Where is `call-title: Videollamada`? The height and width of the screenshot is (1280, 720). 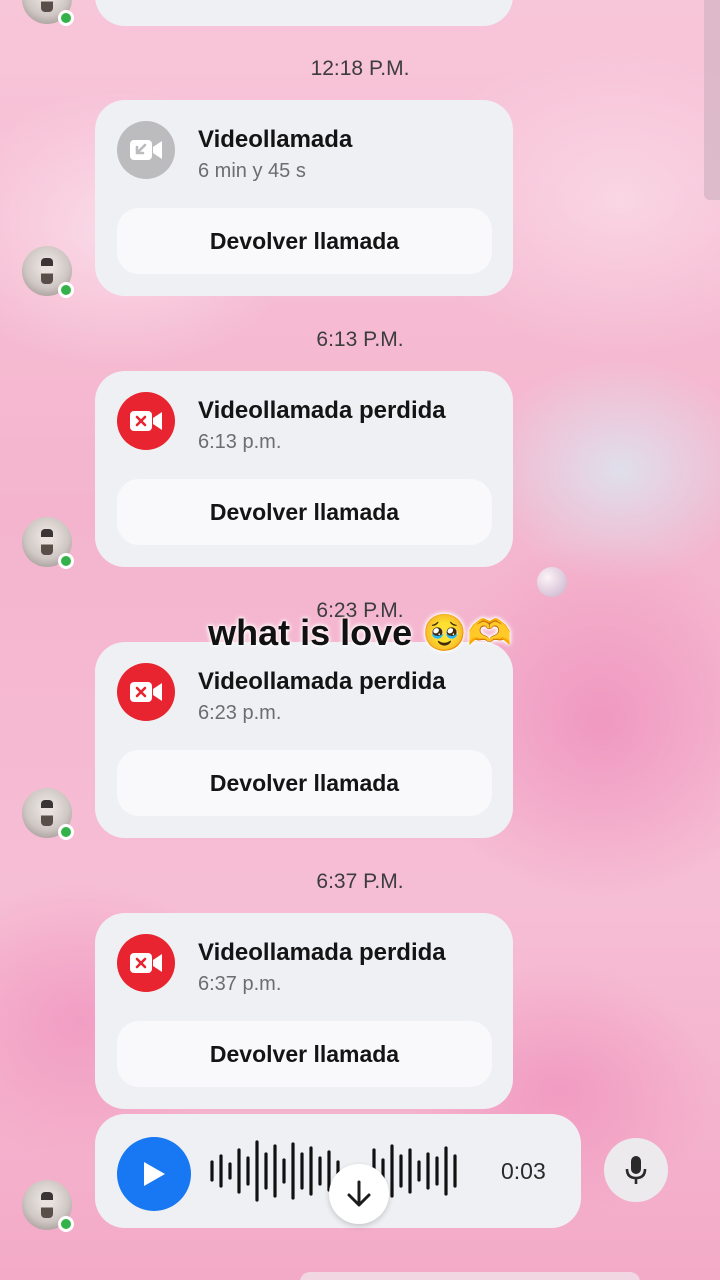
call-title: Videollamada is located at coordinates (275, 139).